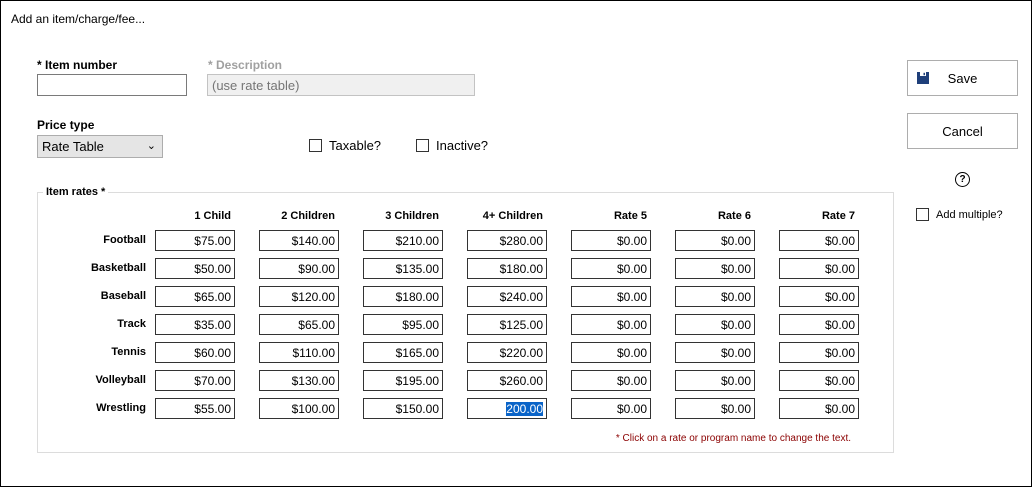 The height and width of the screenshot is (487, 1032). What do you see at coordinates (112, 85) in the screenshot?
I see `item-number-input` at bounding box center [112, 85].